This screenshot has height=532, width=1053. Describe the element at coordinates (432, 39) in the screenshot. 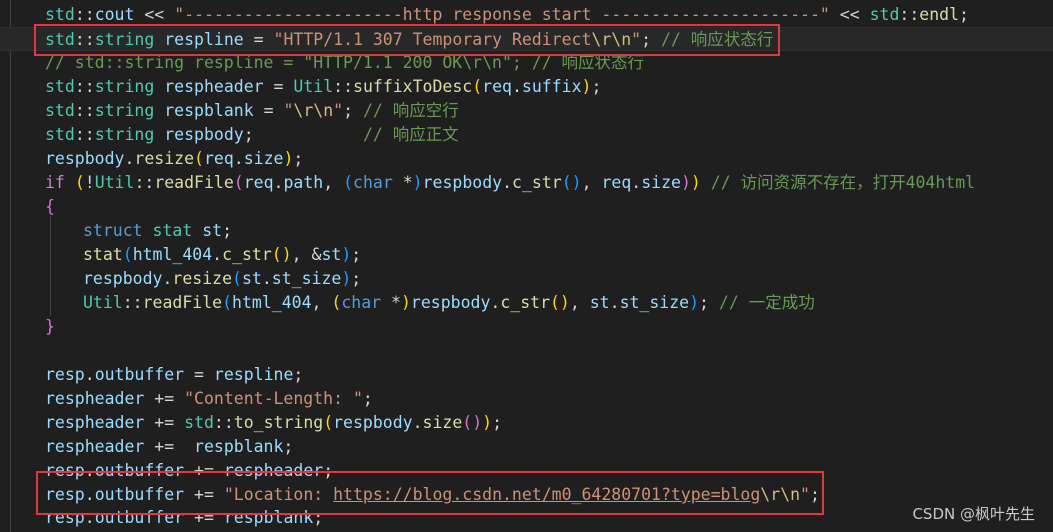

I see `token: "HTTP/1.1 307 Temporary Redirect` at that location.